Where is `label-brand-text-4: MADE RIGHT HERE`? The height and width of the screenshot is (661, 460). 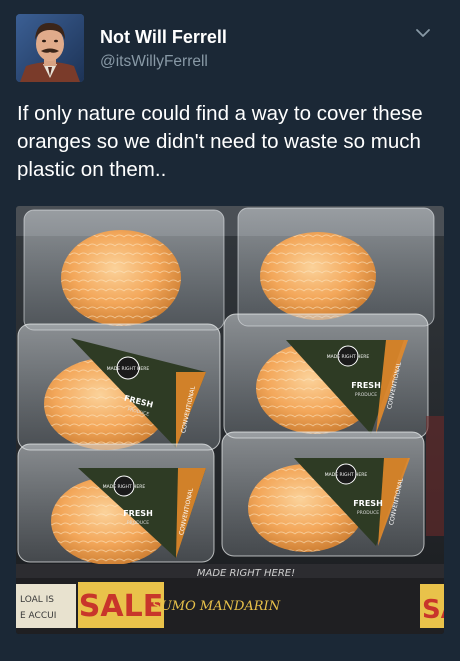 label-brand-text-4: MADE RIGHT HERE is located at coordinates (346, 475).